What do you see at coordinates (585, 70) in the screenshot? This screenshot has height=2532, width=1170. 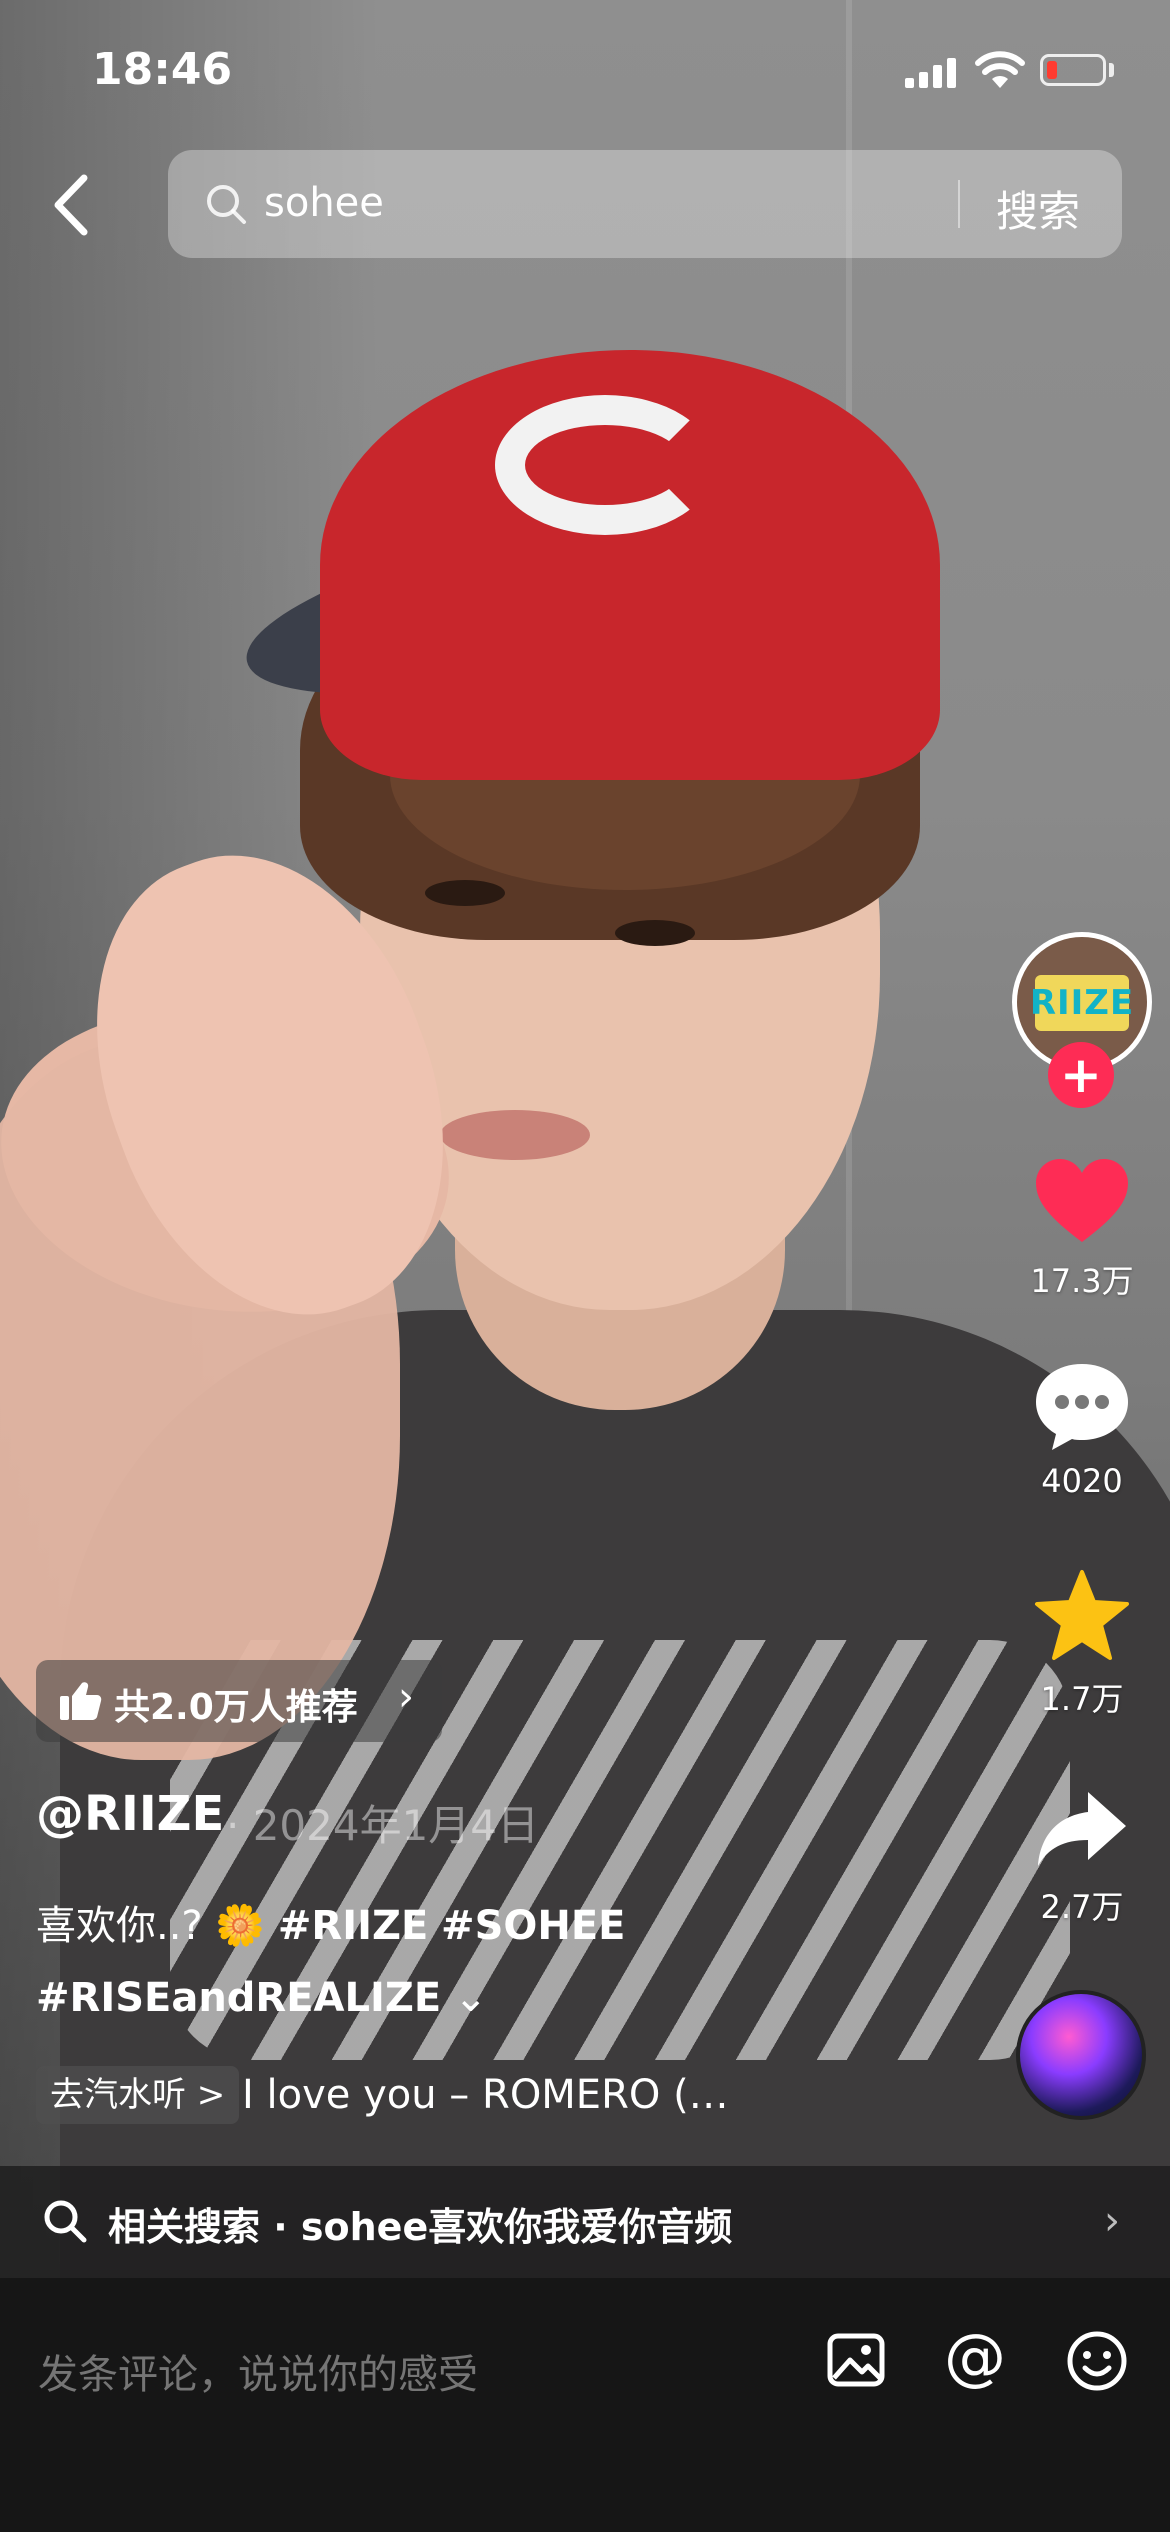 I see `status-bar: 18:46` at bounding box center [585, 70].